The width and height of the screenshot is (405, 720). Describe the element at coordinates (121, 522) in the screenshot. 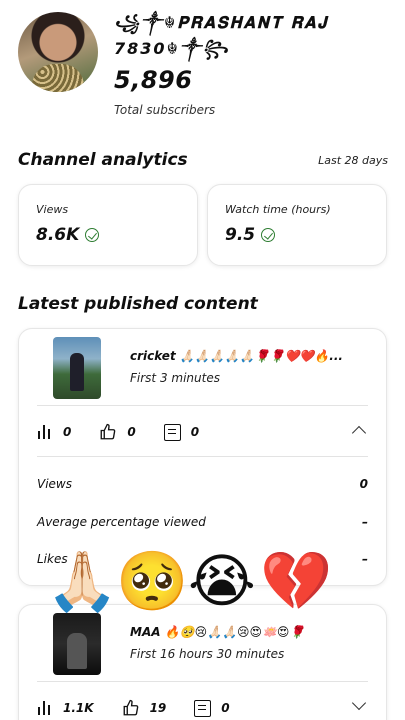

I see `detail-label: Average percentage viewed` at that location.